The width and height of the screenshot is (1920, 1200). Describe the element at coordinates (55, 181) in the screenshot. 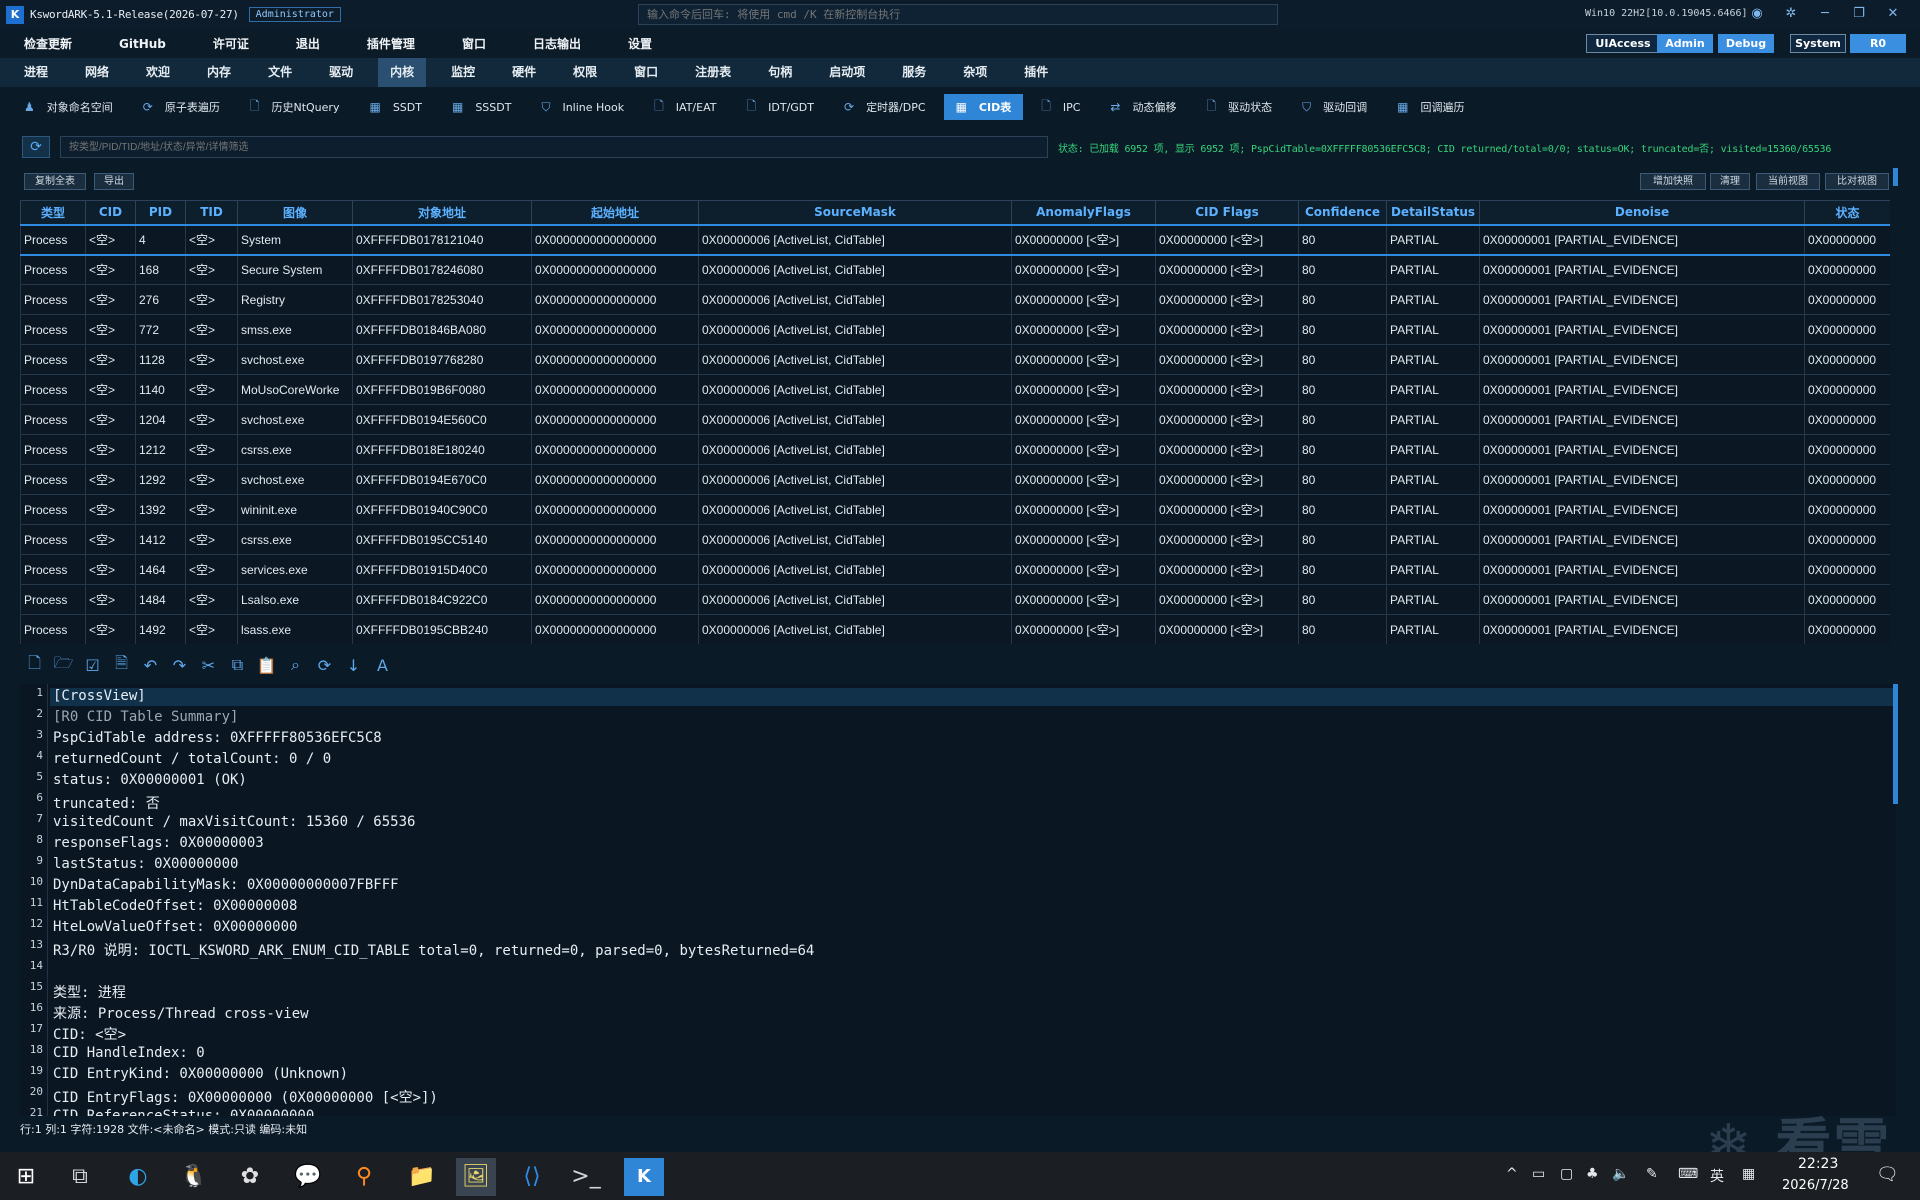

I see `copy-all-button: 复制全表` at that location.